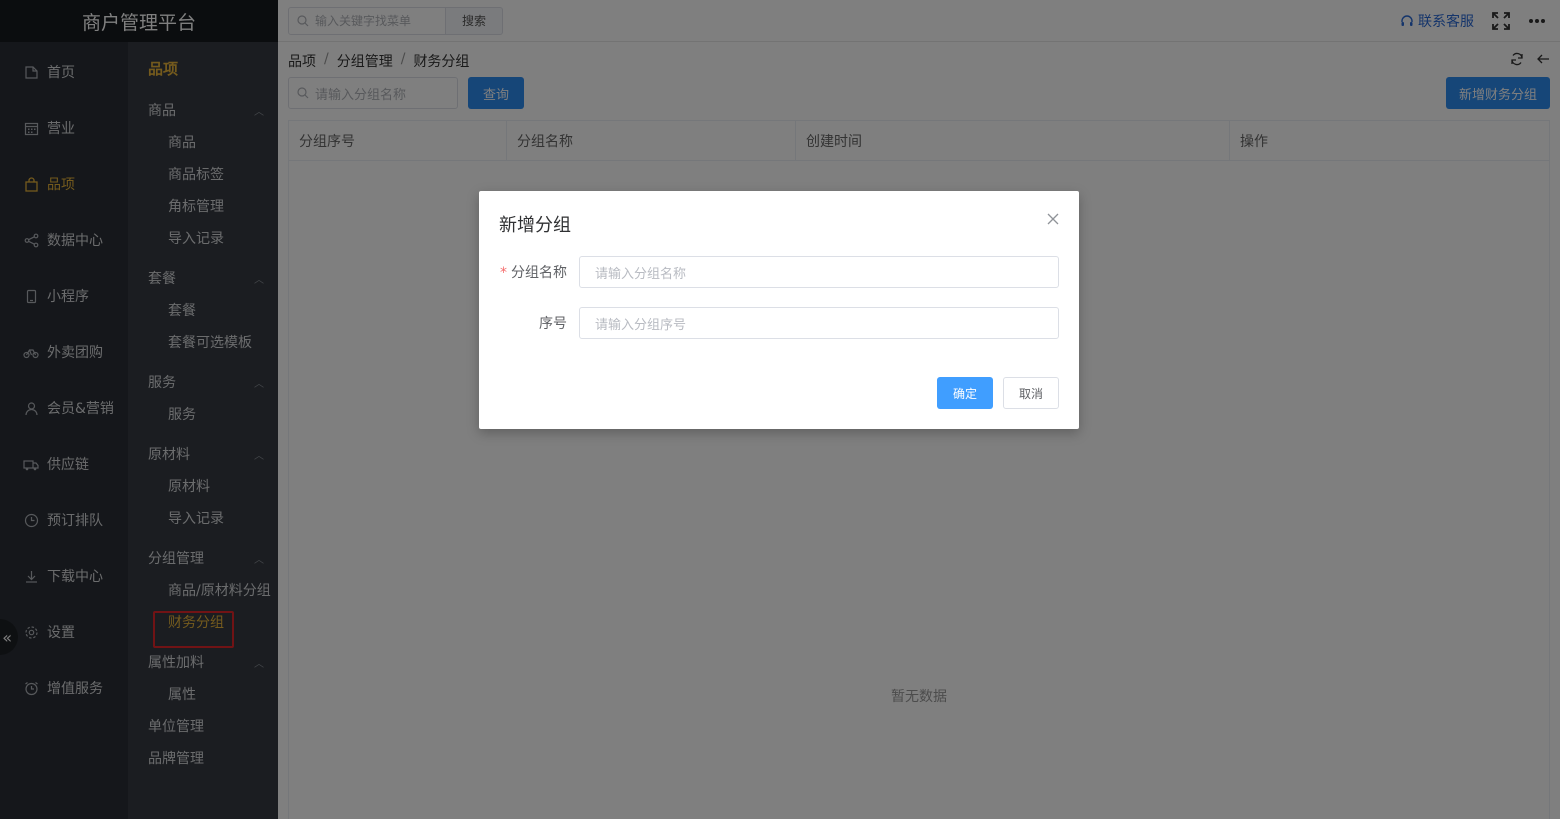  What do you see at coordinates (533, 273) in the screenshot?
I see `field-label: * 分组名称` at bounding box center [533, 273].